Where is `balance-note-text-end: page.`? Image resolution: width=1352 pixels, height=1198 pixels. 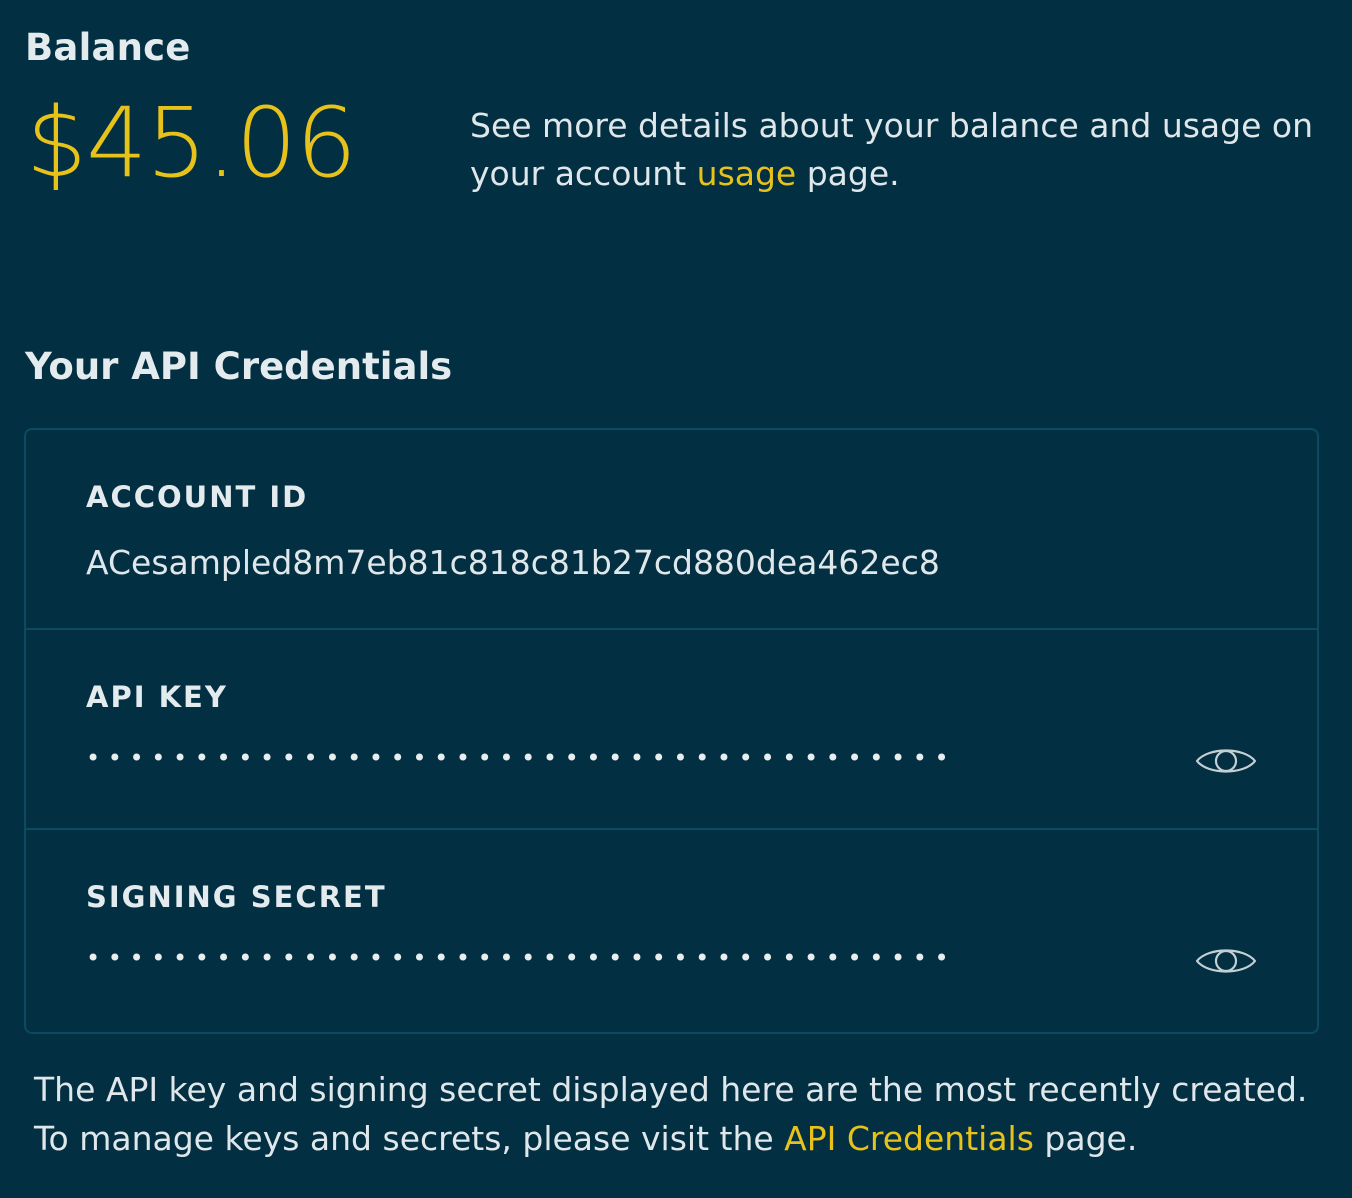 balance-note-text-end: page. is located at coordinates (848, 173).